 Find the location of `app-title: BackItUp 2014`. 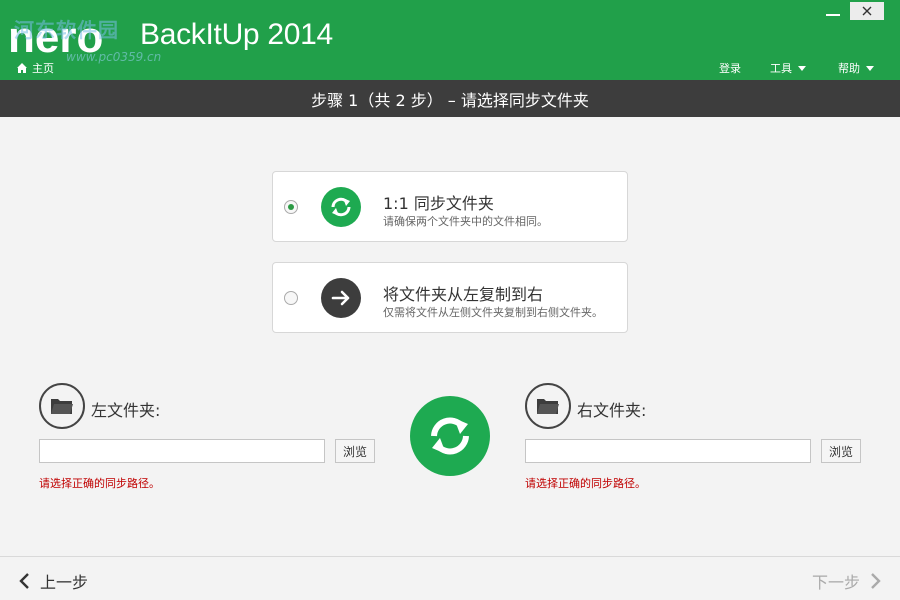

app-title: BackItUp 2014 is located at coordinates (236, 34).